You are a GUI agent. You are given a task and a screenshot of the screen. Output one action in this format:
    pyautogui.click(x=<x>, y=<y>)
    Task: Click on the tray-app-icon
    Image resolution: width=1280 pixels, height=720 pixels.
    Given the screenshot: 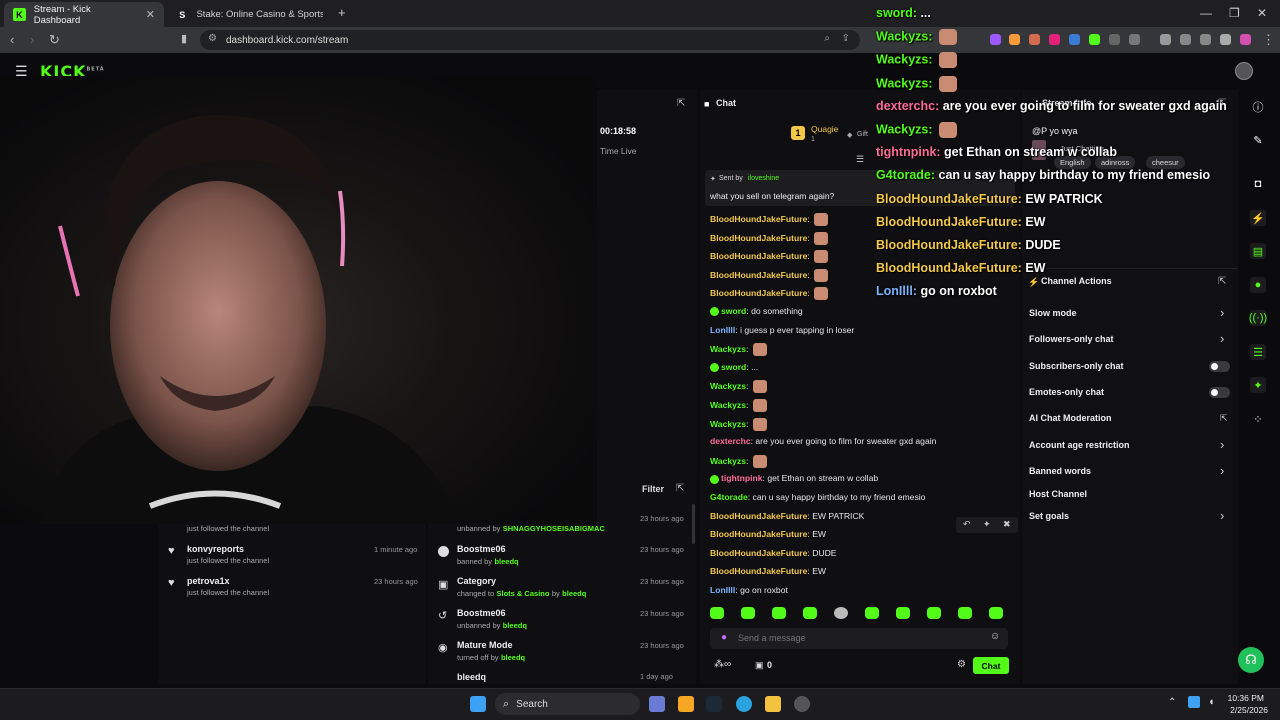 What is the action you would take?
    pyautogui.click(x=1194, y=702)
    